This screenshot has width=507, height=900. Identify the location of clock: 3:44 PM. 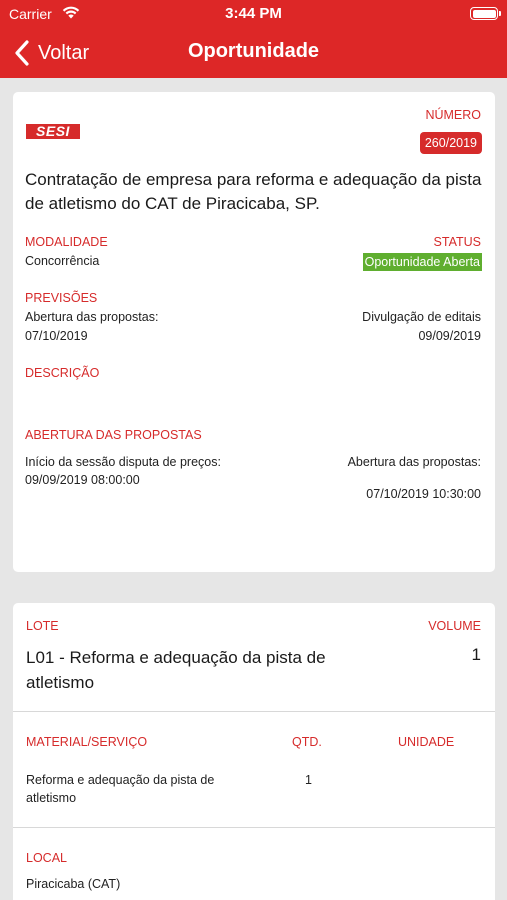
(253, 13).